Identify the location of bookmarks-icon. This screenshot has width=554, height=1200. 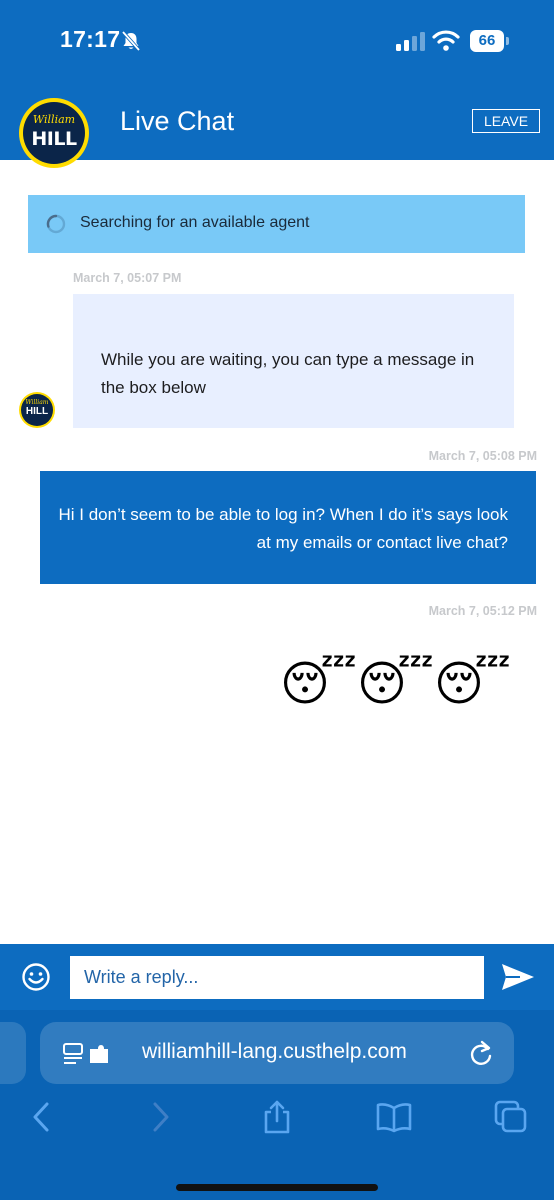
(394, 1117).